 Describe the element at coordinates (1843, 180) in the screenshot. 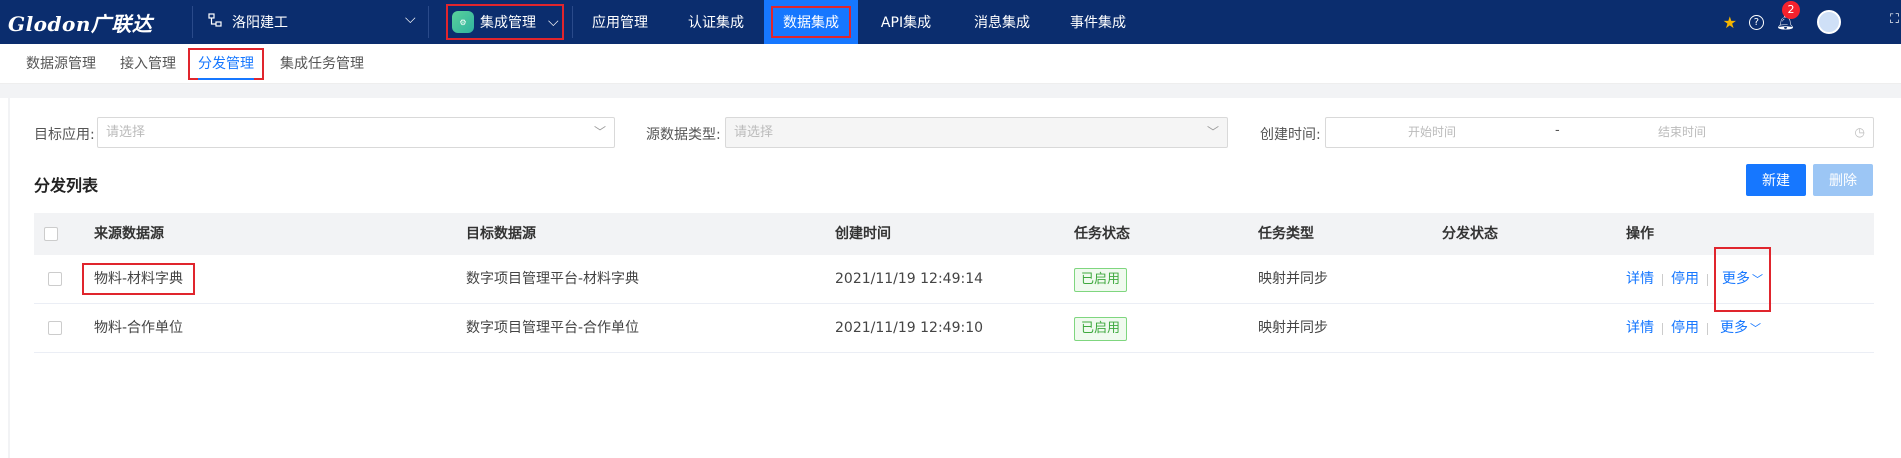

I see `delete-button: 删除` at that location.